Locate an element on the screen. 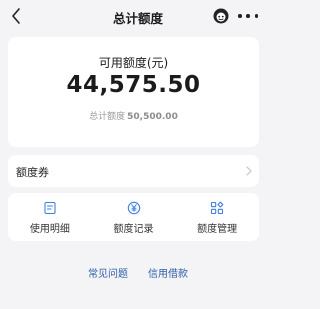 This screenshot has height=309, width=320. customer-service-button is located at coordinates (221, 16).